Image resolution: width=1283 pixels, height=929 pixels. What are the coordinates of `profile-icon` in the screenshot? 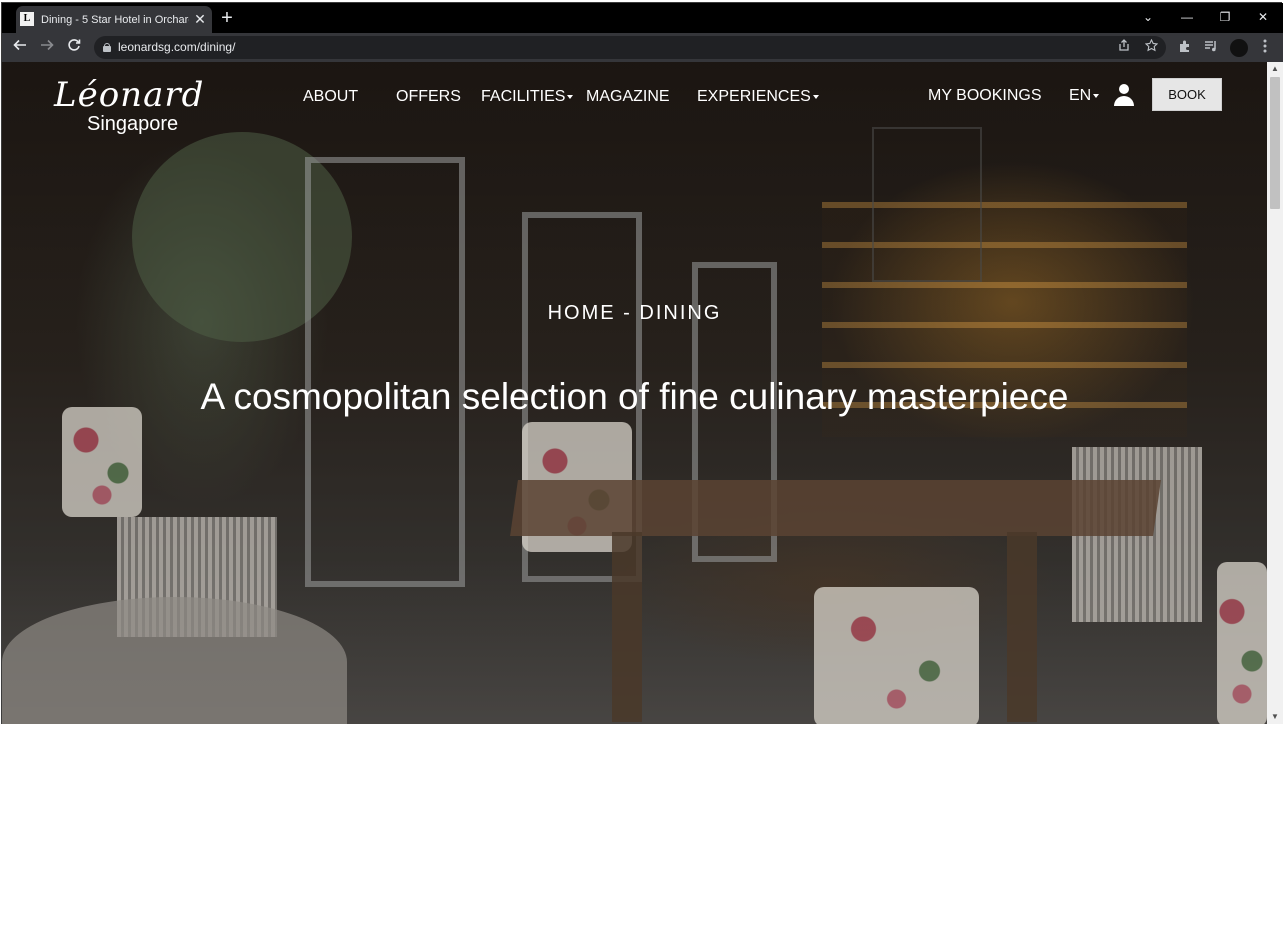 It's located at (1239, 48).